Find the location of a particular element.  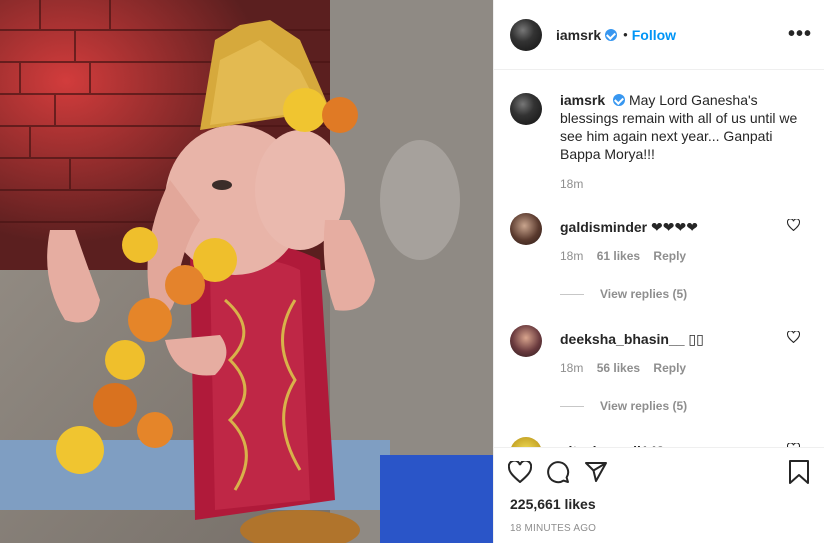

comment-item: deeksha_bhasin__ ▯▯ 18m 56 likes Reply is located at coordinates (659, 351).